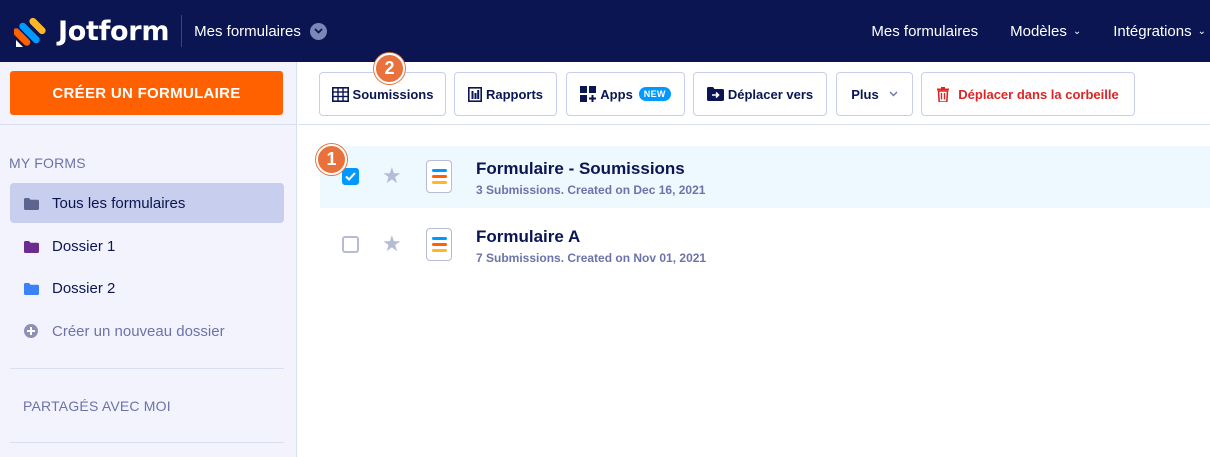 This screenshot has width=1210, height=457. I want to click on move-to-trash-label: Déplacer dans la corbeille, so click(1038, 94).